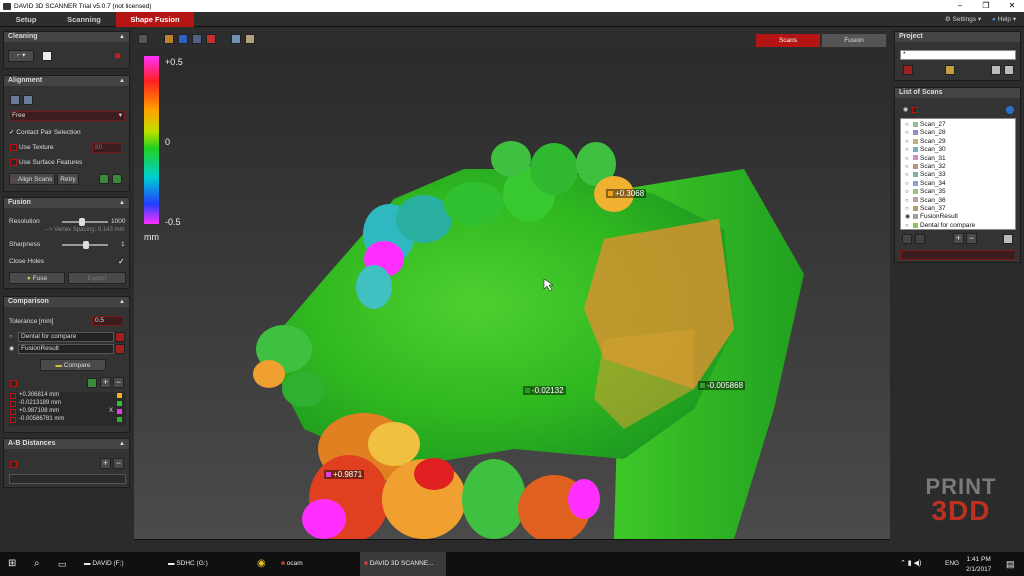 The image size is (1024, 576). Describe the element at coordinates (37, 278) in the screenshot. I see `fuse-button: ● Fuse` at that location.